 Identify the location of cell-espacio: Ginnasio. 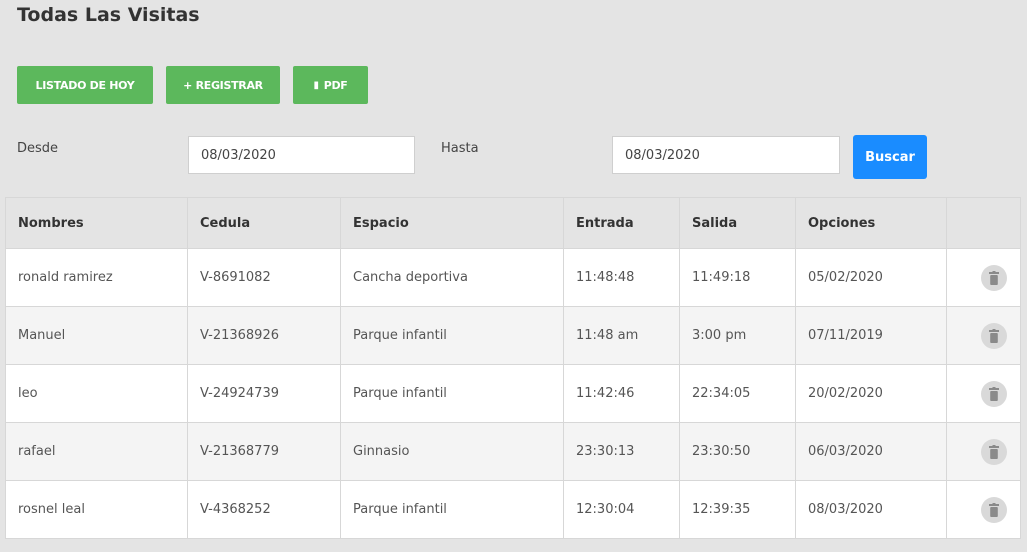
(452, 451).